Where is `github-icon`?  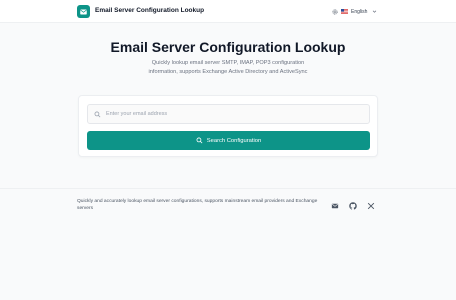 github-icon is located at coordinates (353, 206).